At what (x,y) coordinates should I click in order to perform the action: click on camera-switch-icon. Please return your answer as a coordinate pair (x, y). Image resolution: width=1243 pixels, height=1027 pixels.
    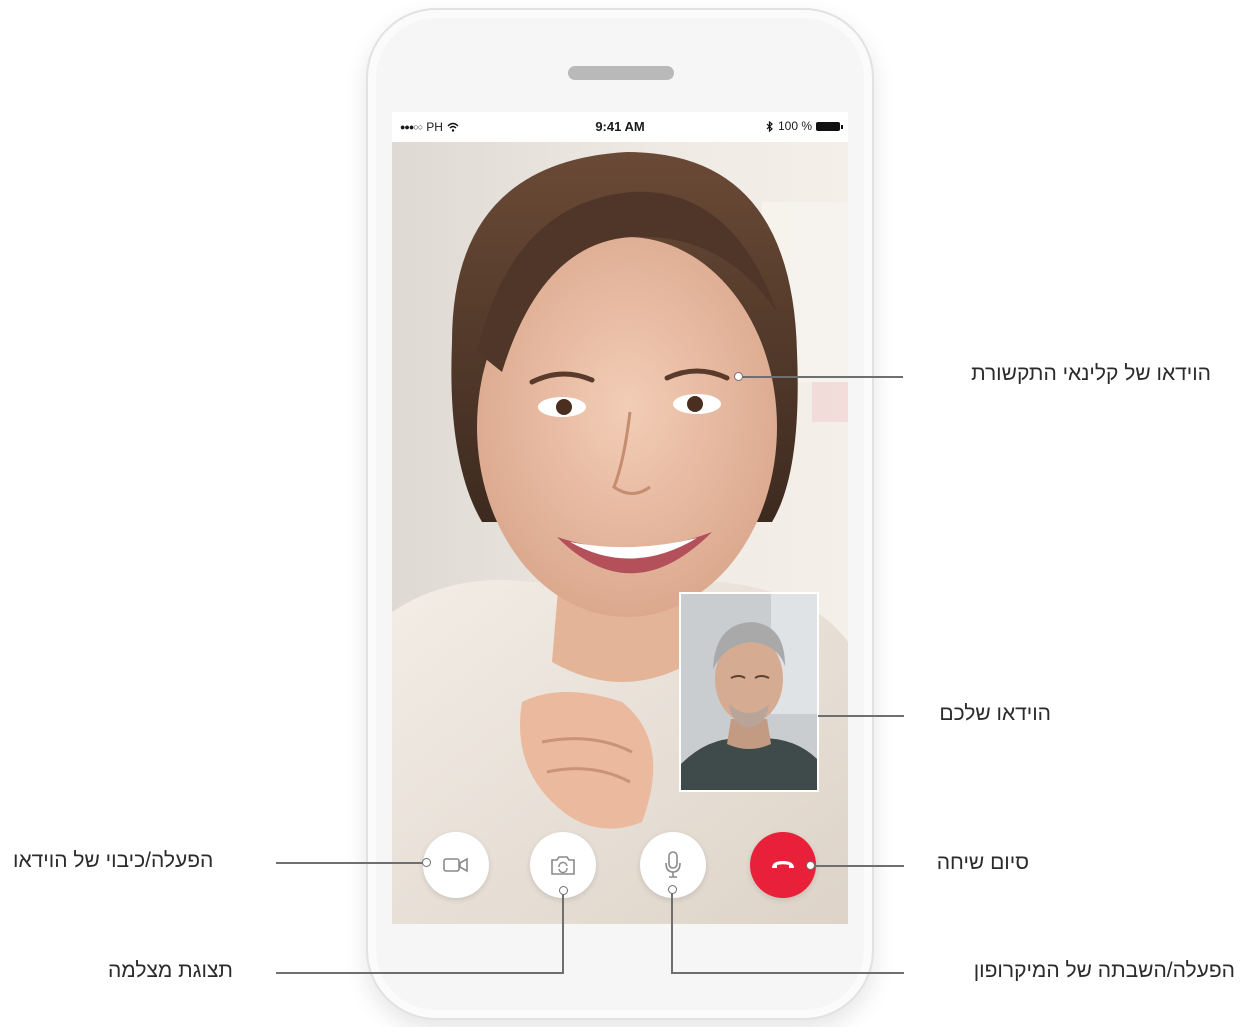
    Looking at the image, I should click on (563, 865).